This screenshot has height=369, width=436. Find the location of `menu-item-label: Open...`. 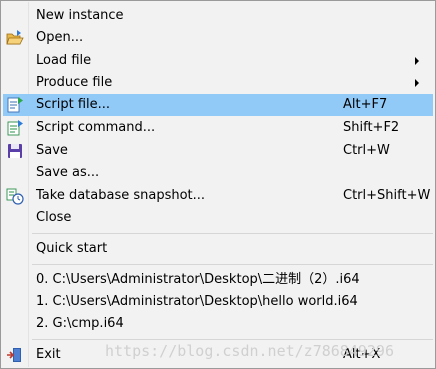

menu-item-label: Open... is located at coordinates (60, 37).